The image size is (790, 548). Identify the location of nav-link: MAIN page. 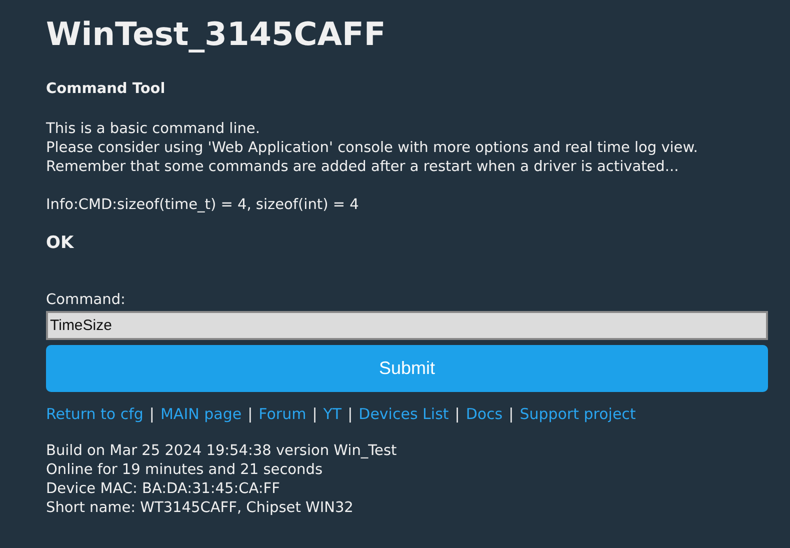
(201, 414).